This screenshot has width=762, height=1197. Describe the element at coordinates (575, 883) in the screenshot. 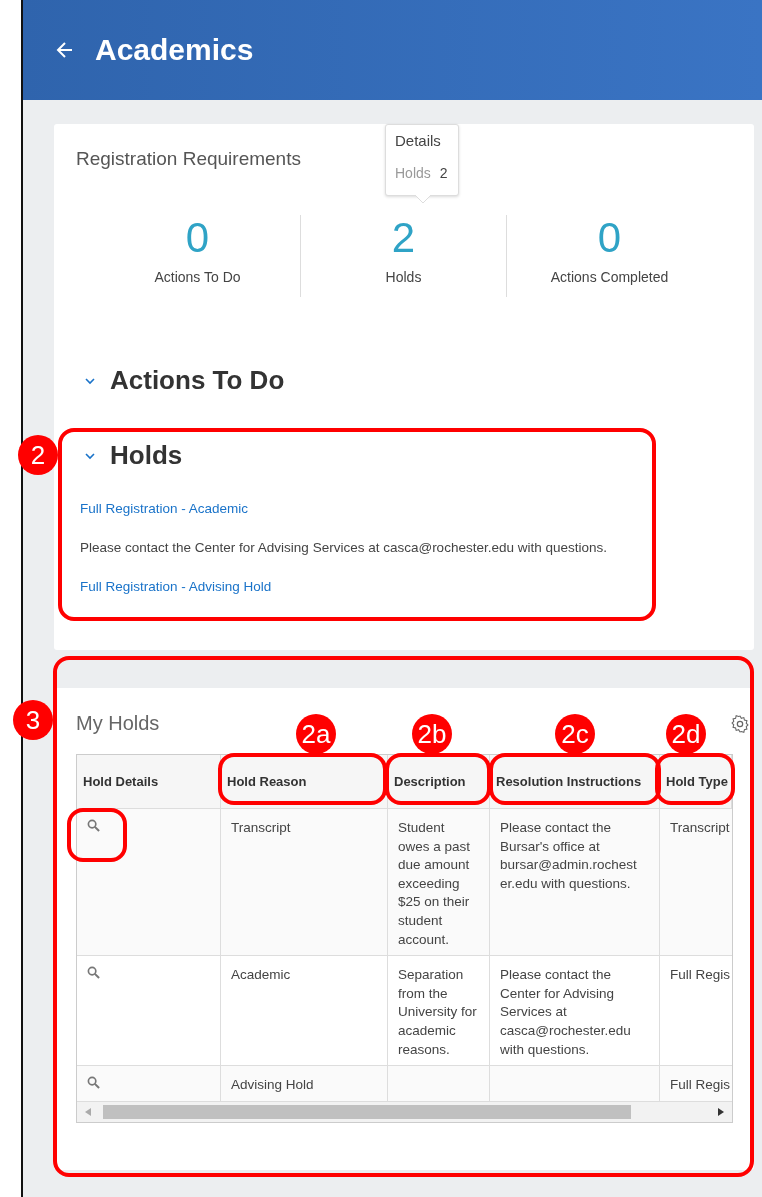

I see `table-cell: Please contact the Bursar's office at bursar@admin.rochester.edu with questions.` at that location.